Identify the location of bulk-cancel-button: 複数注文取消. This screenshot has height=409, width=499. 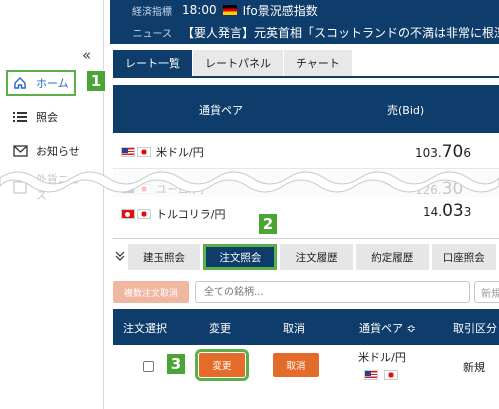
(151, 292).